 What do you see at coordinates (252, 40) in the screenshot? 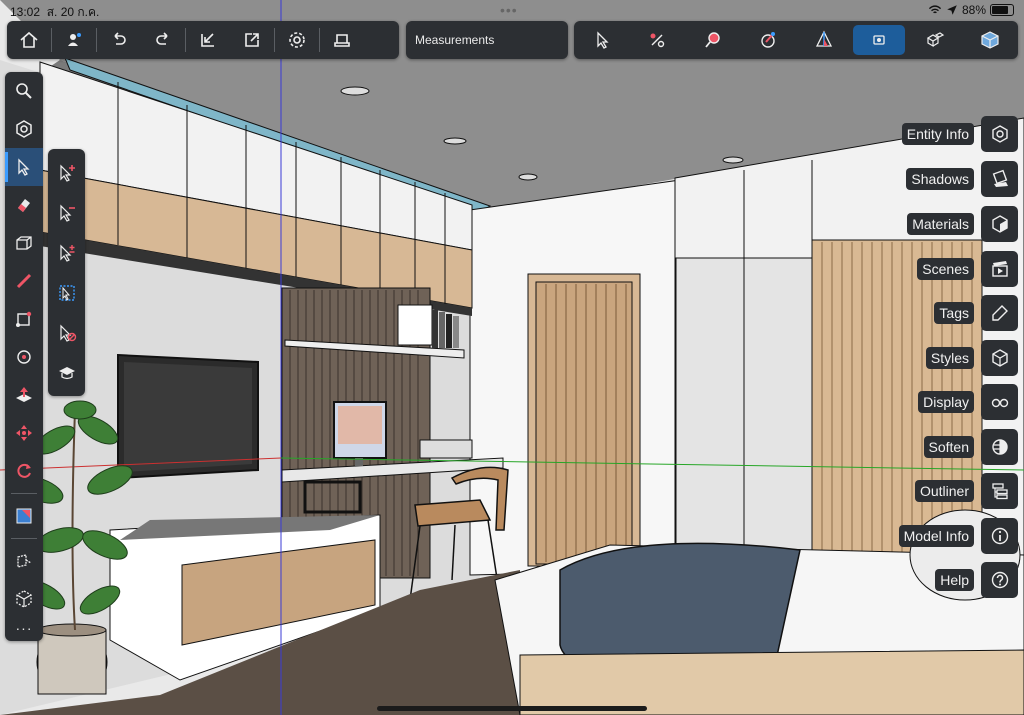
I see `export-icon` at bounding box center [252, 40].